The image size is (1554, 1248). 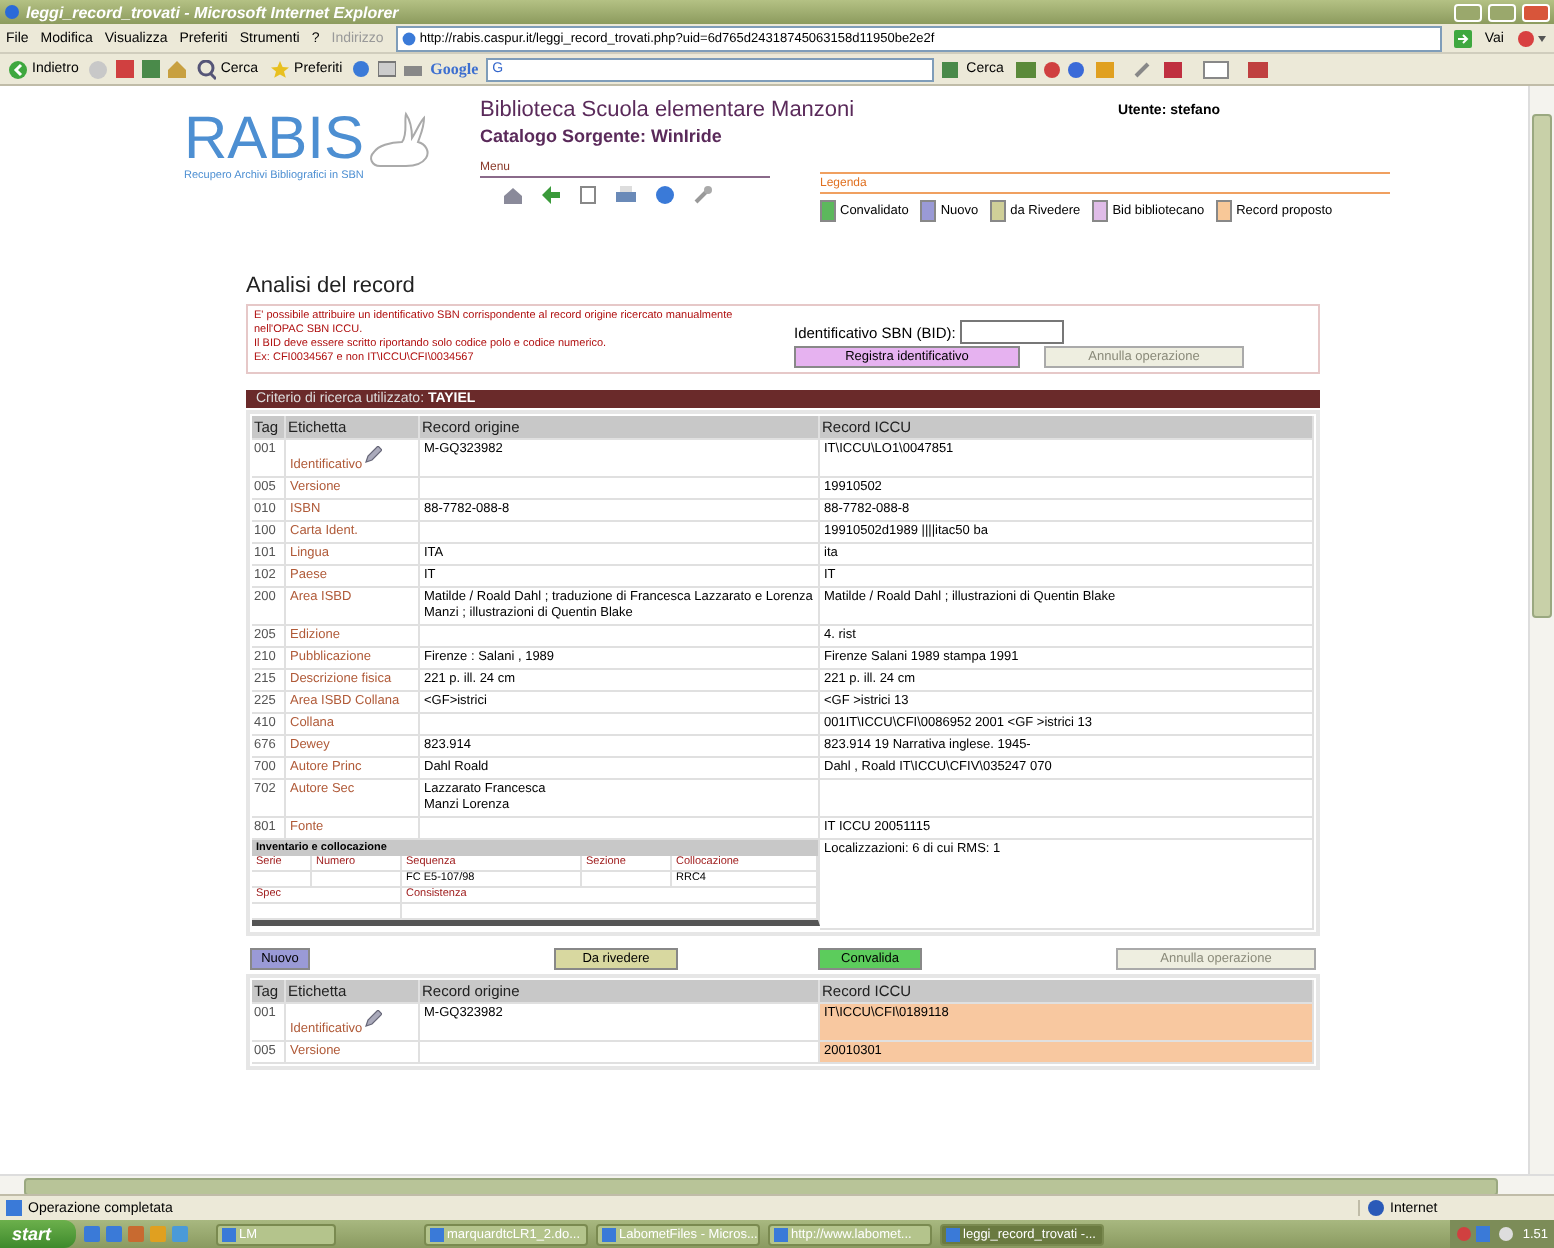 I want to click on toolbar-icon, so click(x=1532, y=38).